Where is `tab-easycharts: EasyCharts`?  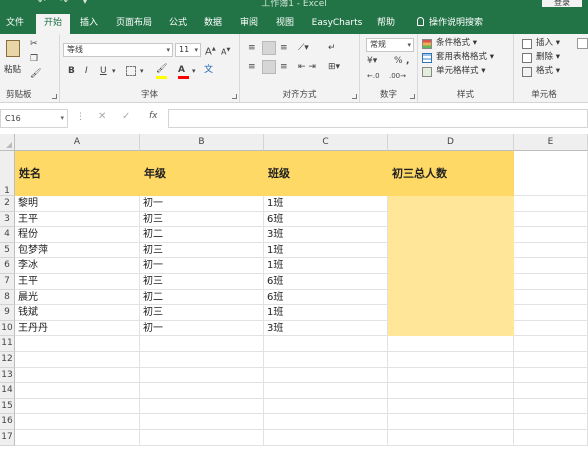 tab-easycharts: EasyCharts is located at coordinates (337, 24).